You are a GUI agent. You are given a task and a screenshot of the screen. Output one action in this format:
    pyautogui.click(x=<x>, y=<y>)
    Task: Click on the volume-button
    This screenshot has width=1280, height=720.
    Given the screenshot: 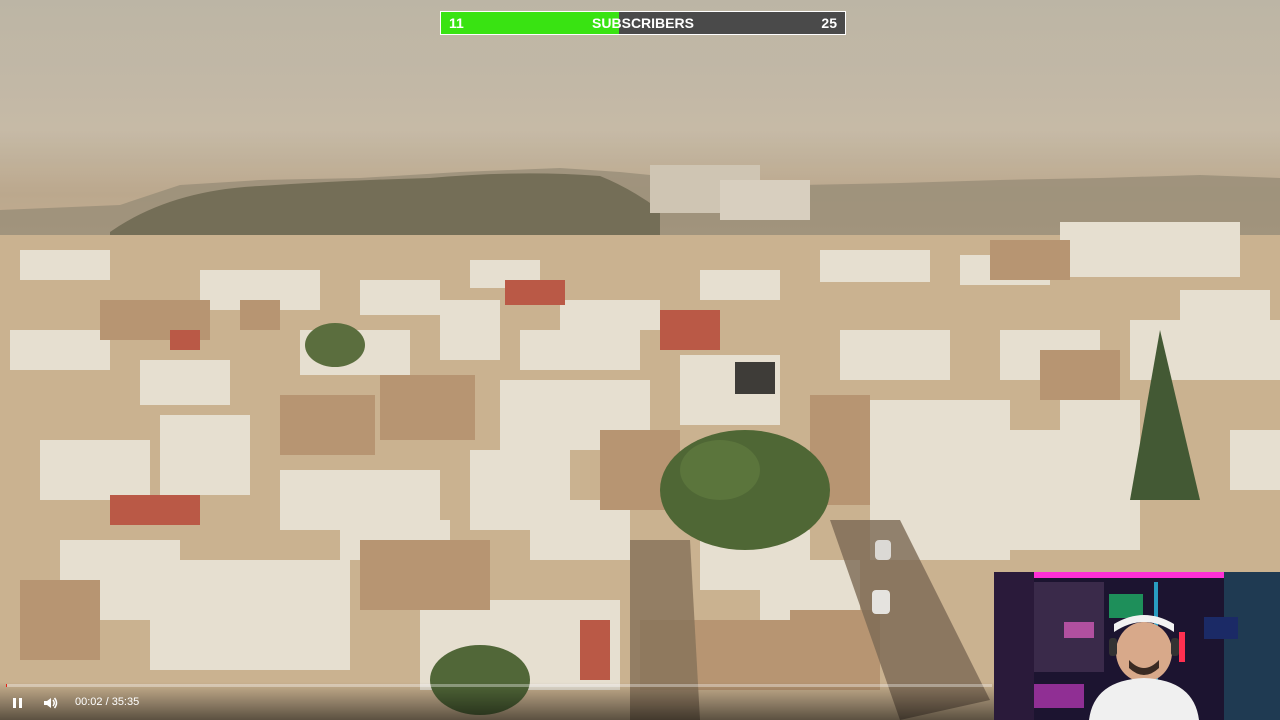 What is the action you would take?
    pyautogui.click(x=51, y=703)
    